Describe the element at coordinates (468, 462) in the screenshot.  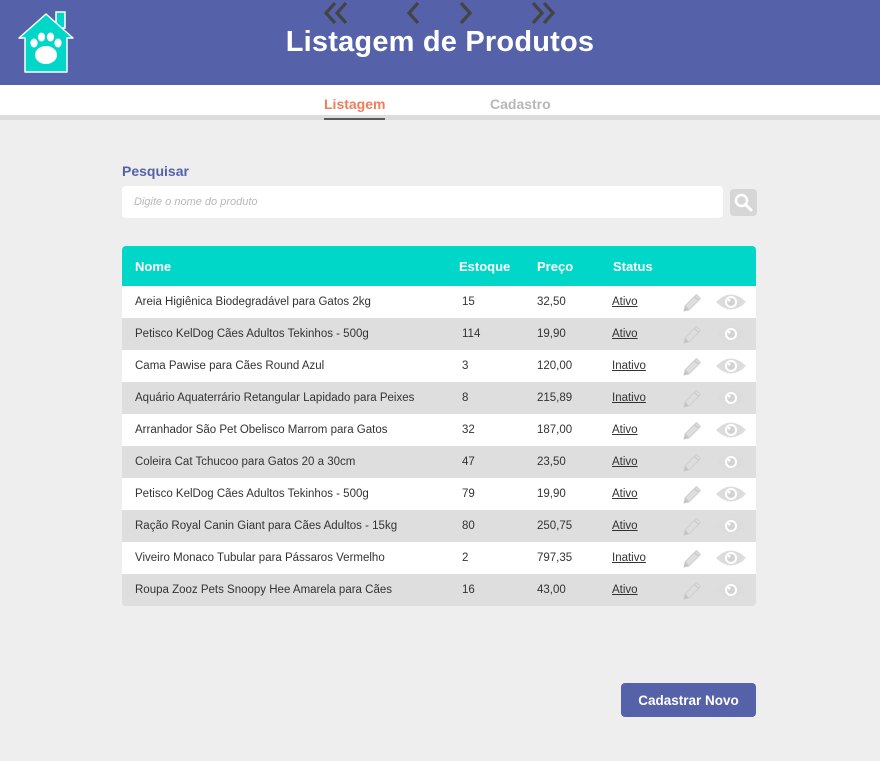
I see `product-stock: 47` at that location.